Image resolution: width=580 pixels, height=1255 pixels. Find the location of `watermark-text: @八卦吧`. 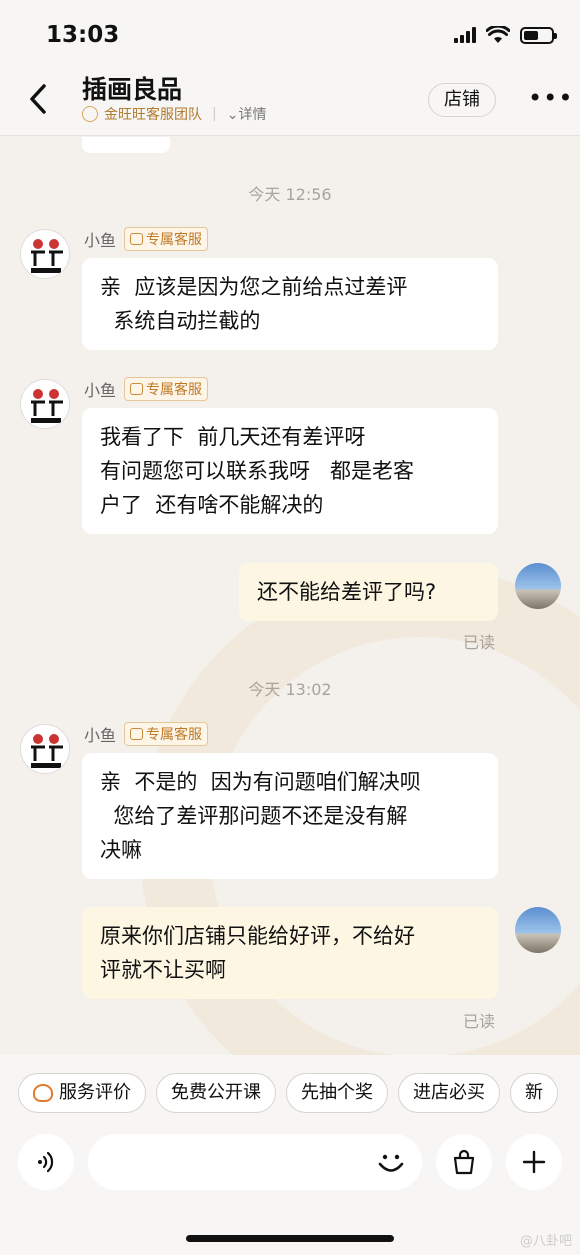

watermark-text: @八卦吧 is located at coordinates (545, 1241).